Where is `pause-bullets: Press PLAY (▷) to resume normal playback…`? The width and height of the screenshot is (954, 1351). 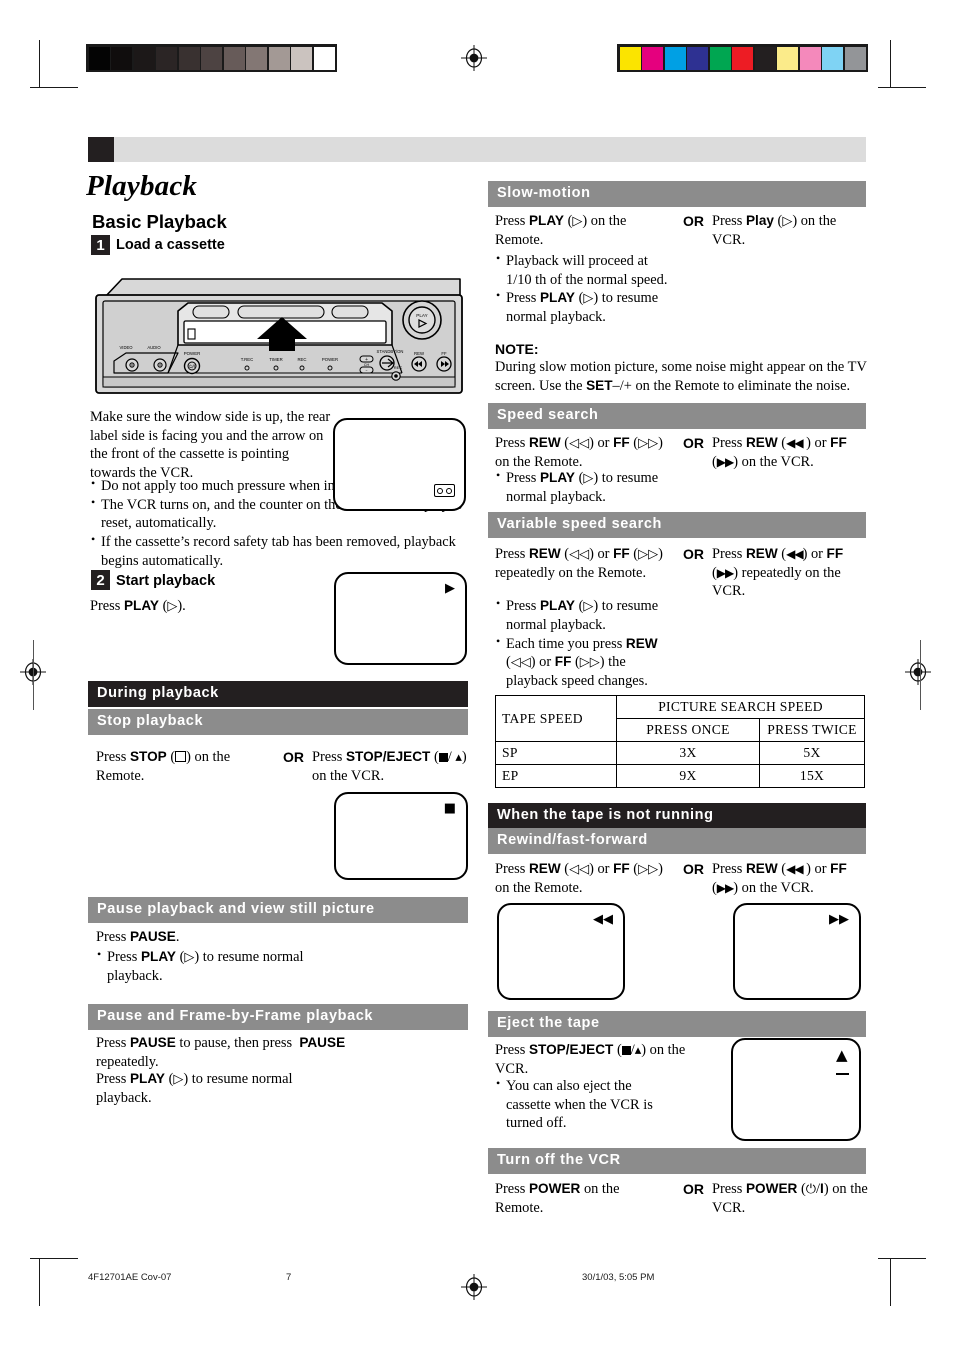
pause-bullets: Press PLAY (▷) to resume normal playback… is located at coordinates (216, 966).